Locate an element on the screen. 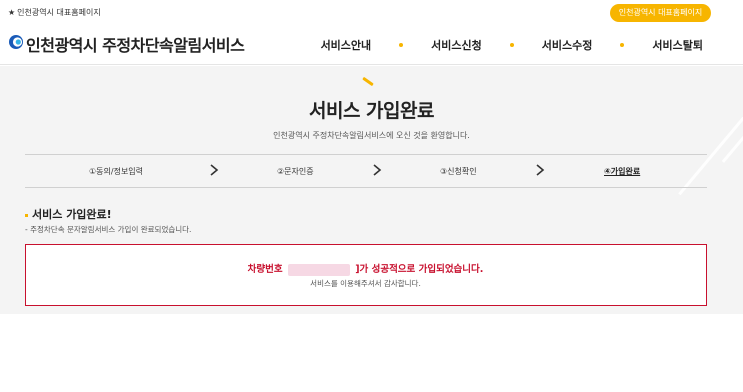 Image resolution: width=743 pixels, height=392 pixels. main-homepage-button: 인천광역시 대표홈페이지 is located at coordinates (660, 13).